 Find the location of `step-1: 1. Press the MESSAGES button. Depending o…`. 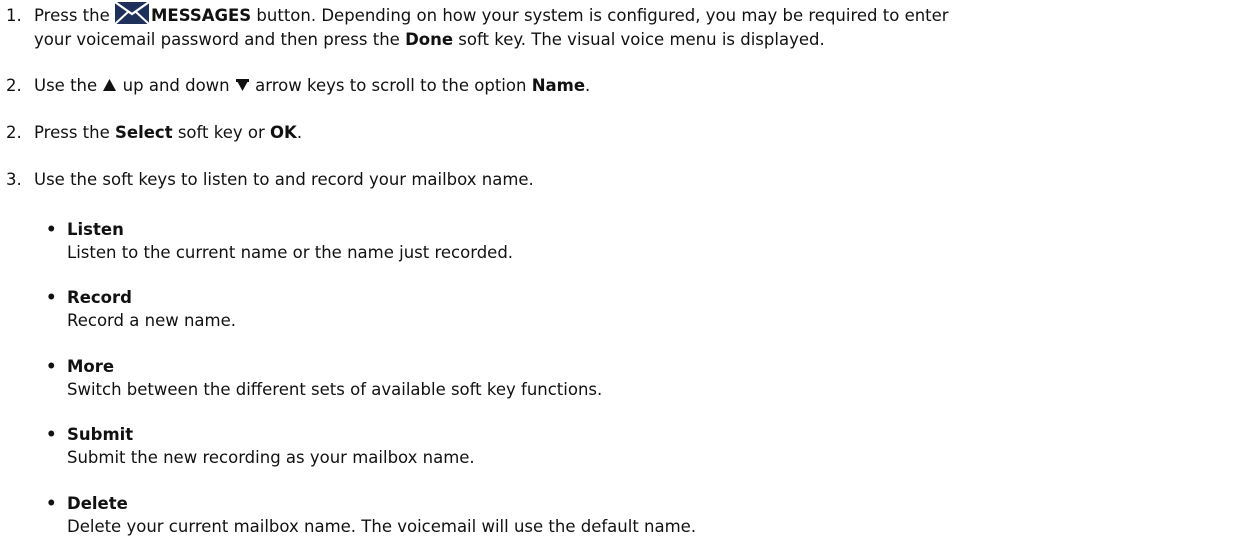

step-1: 1. Press the MESSAGES button. Depending o… is located at coordinates (625, 26).